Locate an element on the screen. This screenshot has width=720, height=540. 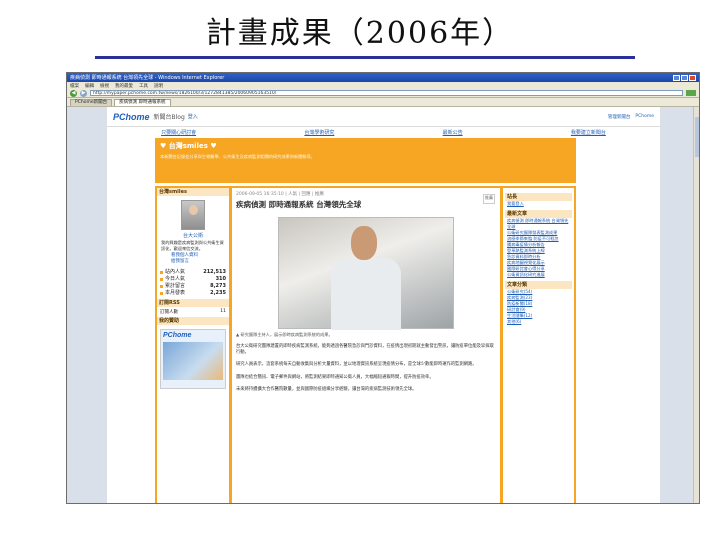
tab-pchome: PChome新聞台 is located at coordinates (91, 102).